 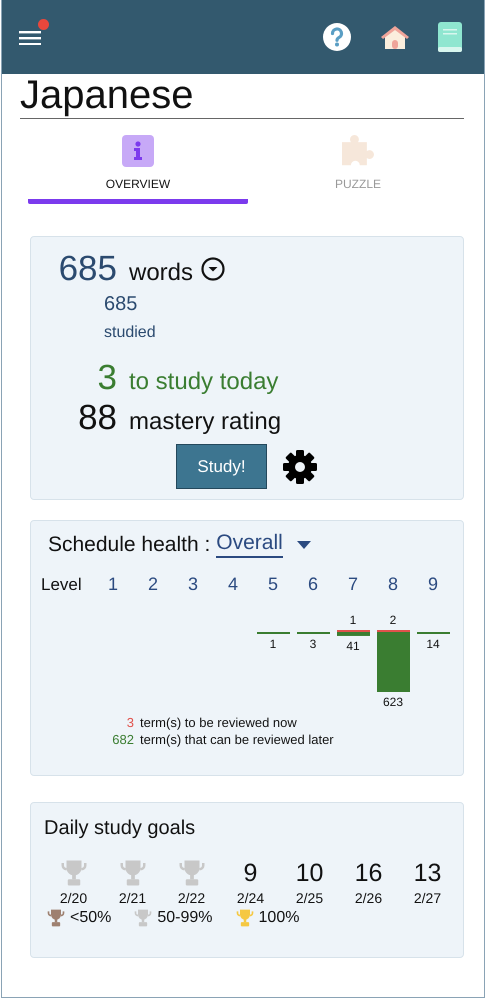 What do you see at coordinates (310, 873) in the screenshot?
I see `study-count: 10` at bounding box center [310, 873].